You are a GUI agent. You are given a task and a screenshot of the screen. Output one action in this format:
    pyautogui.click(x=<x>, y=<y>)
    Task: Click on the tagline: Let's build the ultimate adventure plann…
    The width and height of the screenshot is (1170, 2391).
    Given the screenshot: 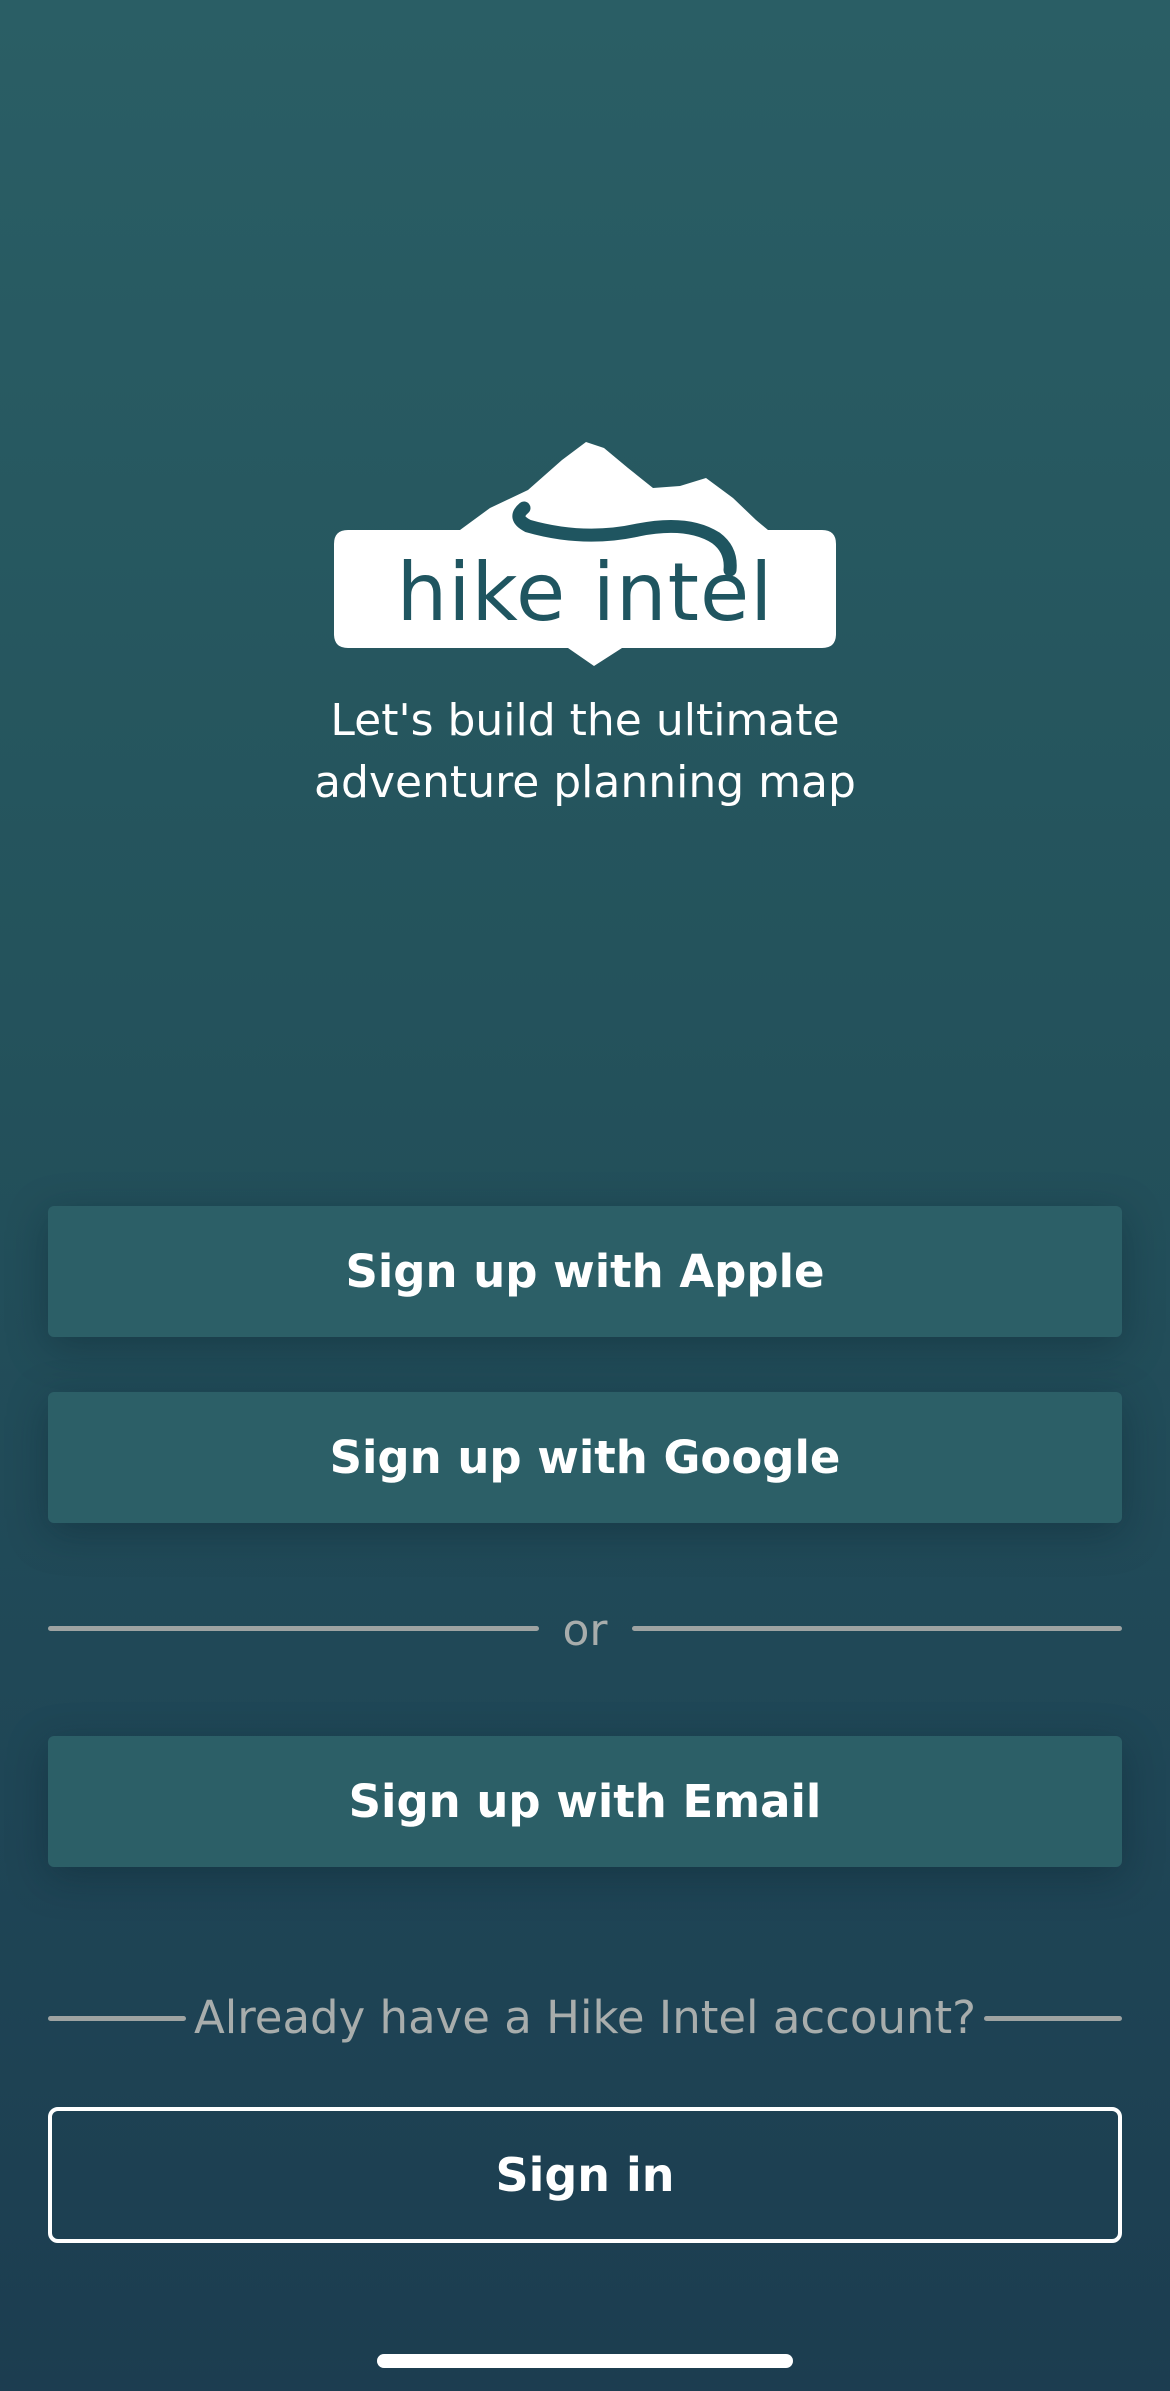 What is the action you would take?
    pyautogui.click(x=585, y=752)
    